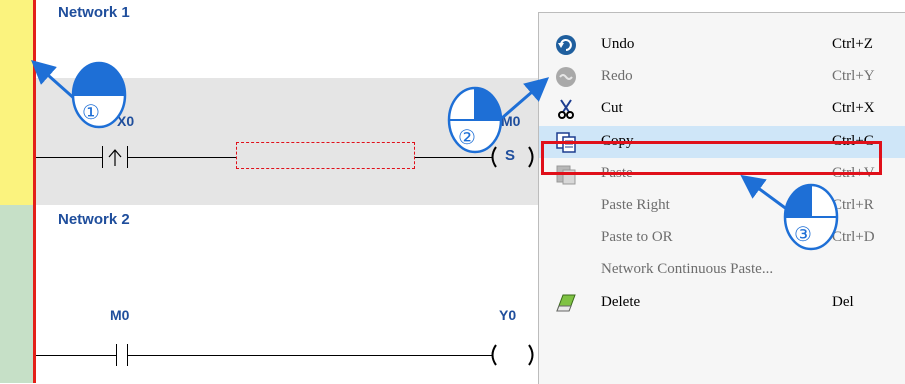 The height and width of the screenshot is (384, 905). Describe the element at coordinates (99, 95) in the screenshot. I see `mouse-step1-icon: ①` at that location.